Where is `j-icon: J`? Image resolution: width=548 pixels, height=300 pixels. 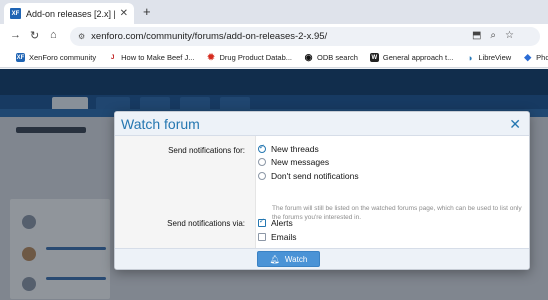
j-icon: J is located at coordinates (113, 57).